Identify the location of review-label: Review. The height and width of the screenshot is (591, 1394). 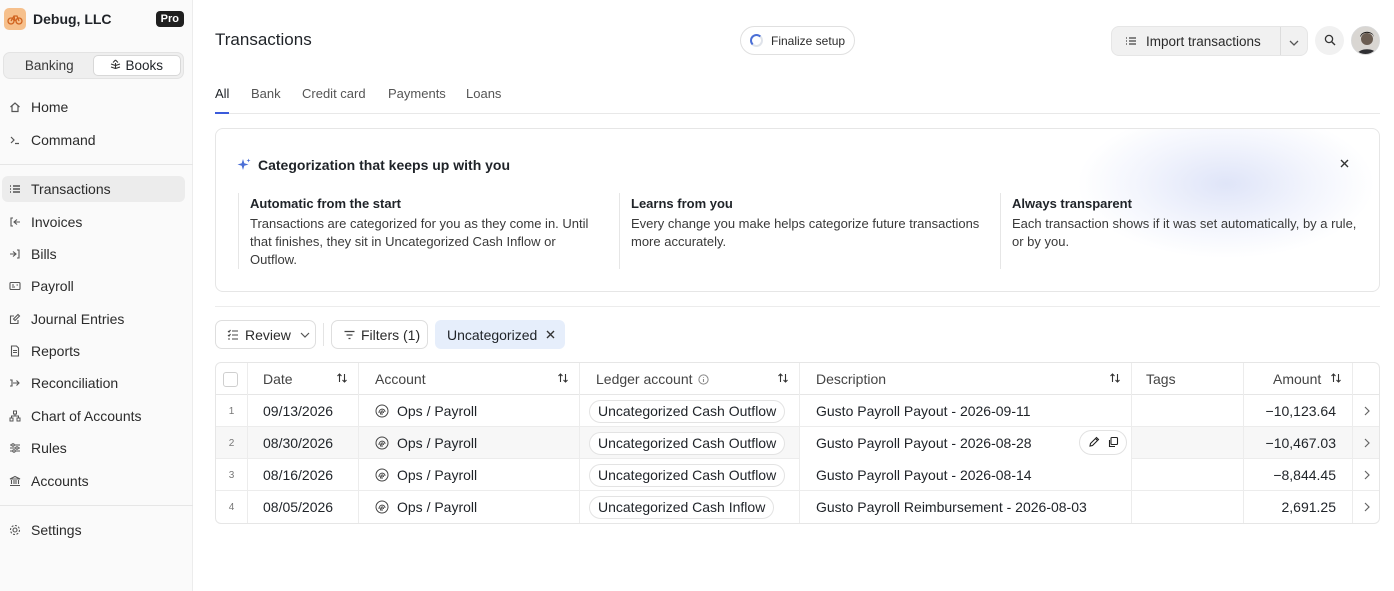
(268, 334).